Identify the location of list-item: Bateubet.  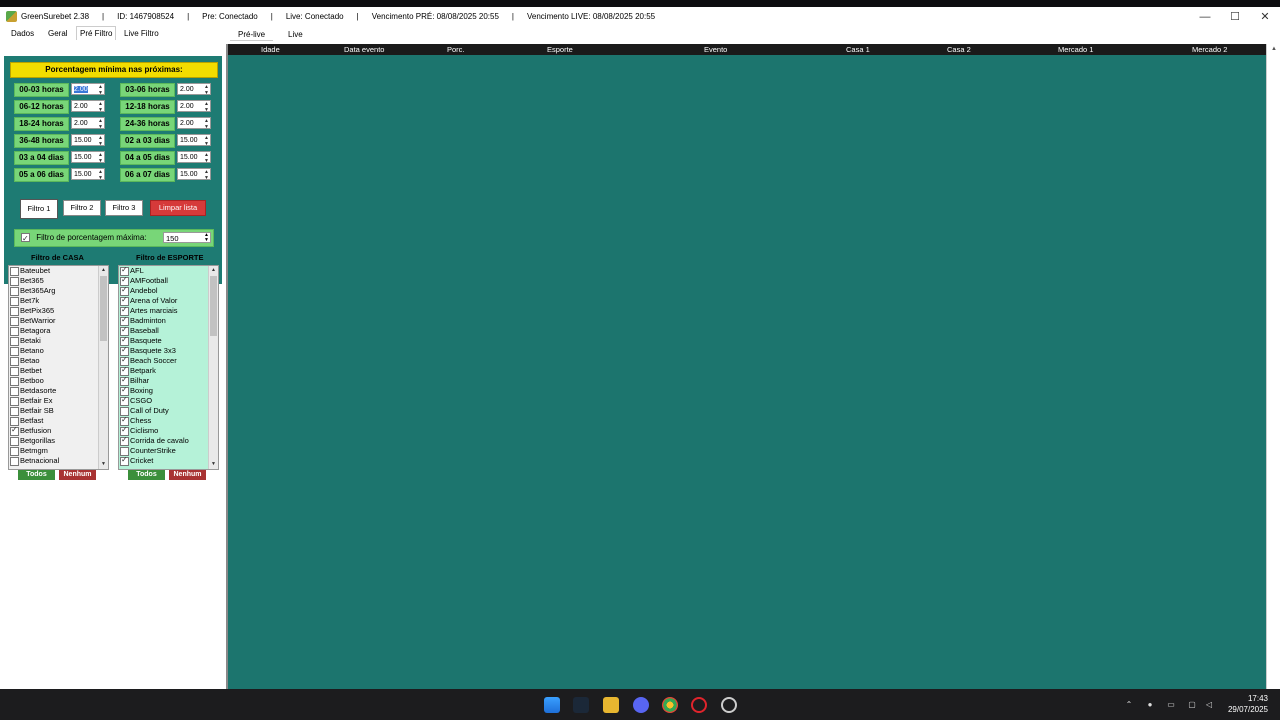
(58, 271).